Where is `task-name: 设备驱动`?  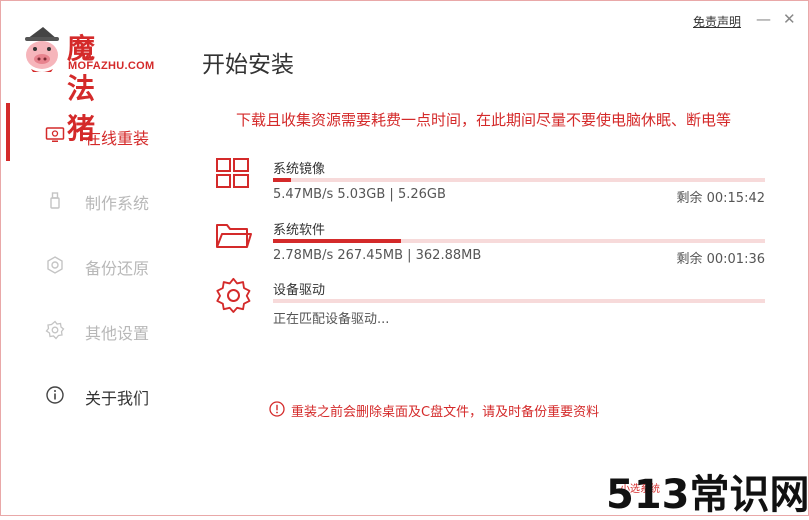
task-name: 设备驱动 is located at coordinates (299, 290).